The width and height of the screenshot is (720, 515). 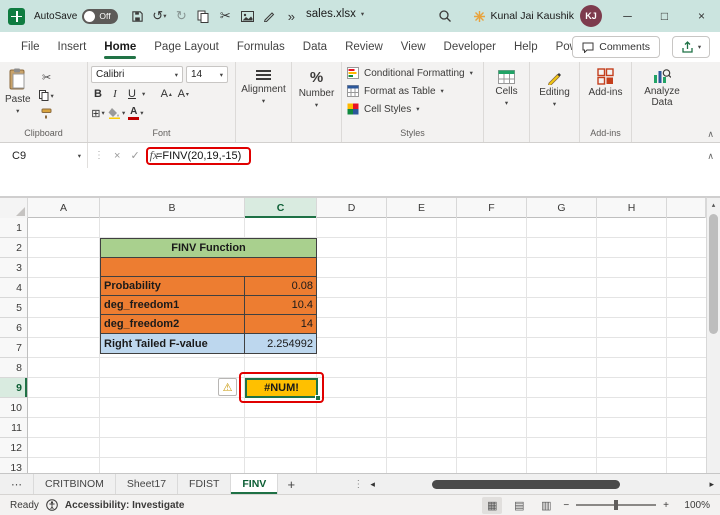 What do you see at coordinates (632, 208) in the screenshot?
I see `column-header-h: H` at bounding box center [632, 208].